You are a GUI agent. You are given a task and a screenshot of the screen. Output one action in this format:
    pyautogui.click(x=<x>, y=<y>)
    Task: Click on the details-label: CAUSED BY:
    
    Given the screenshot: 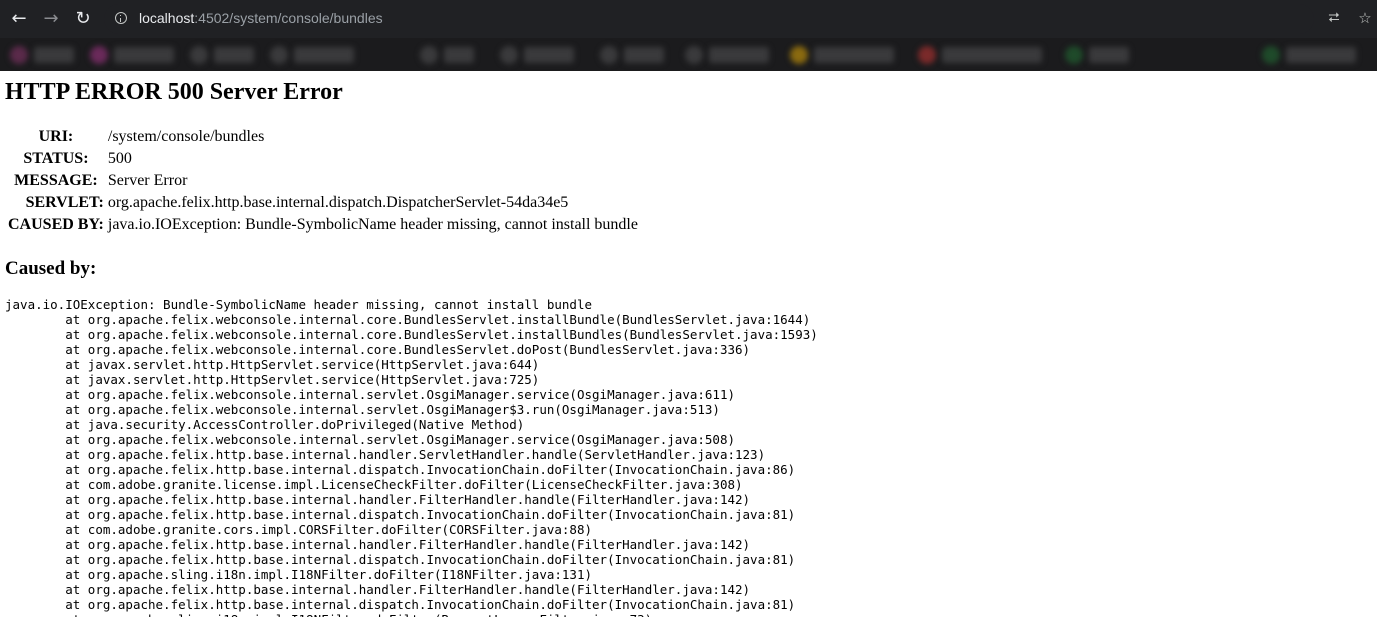 What is the action you would take?
    pyautogui.click(x=56, y=224)
    